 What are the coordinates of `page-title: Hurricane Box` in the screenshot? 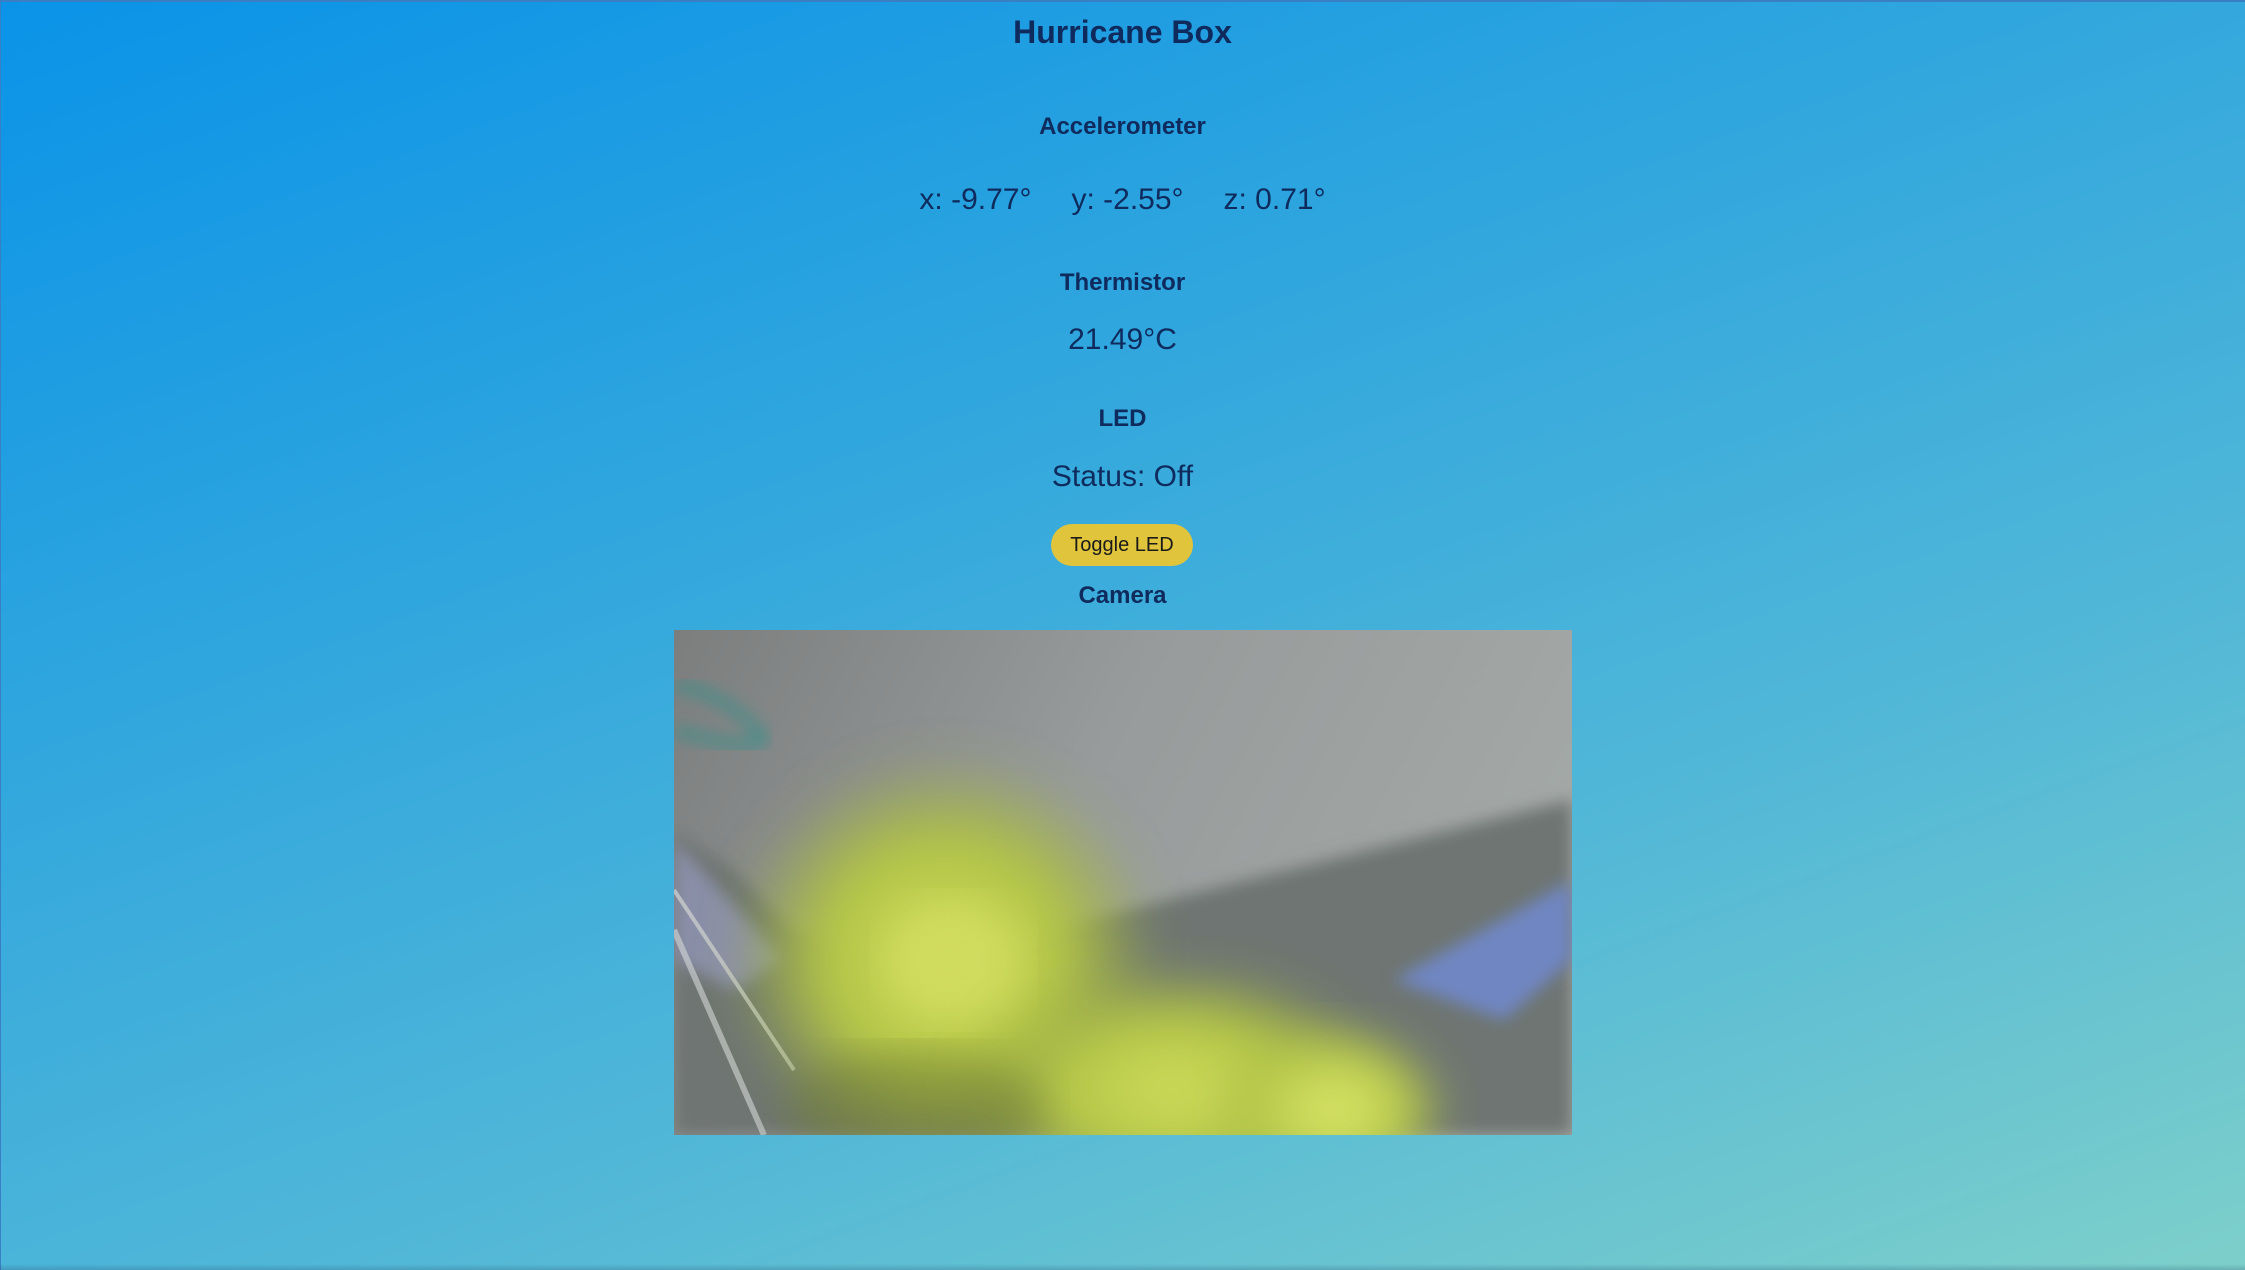 It's located at (1122, 32).